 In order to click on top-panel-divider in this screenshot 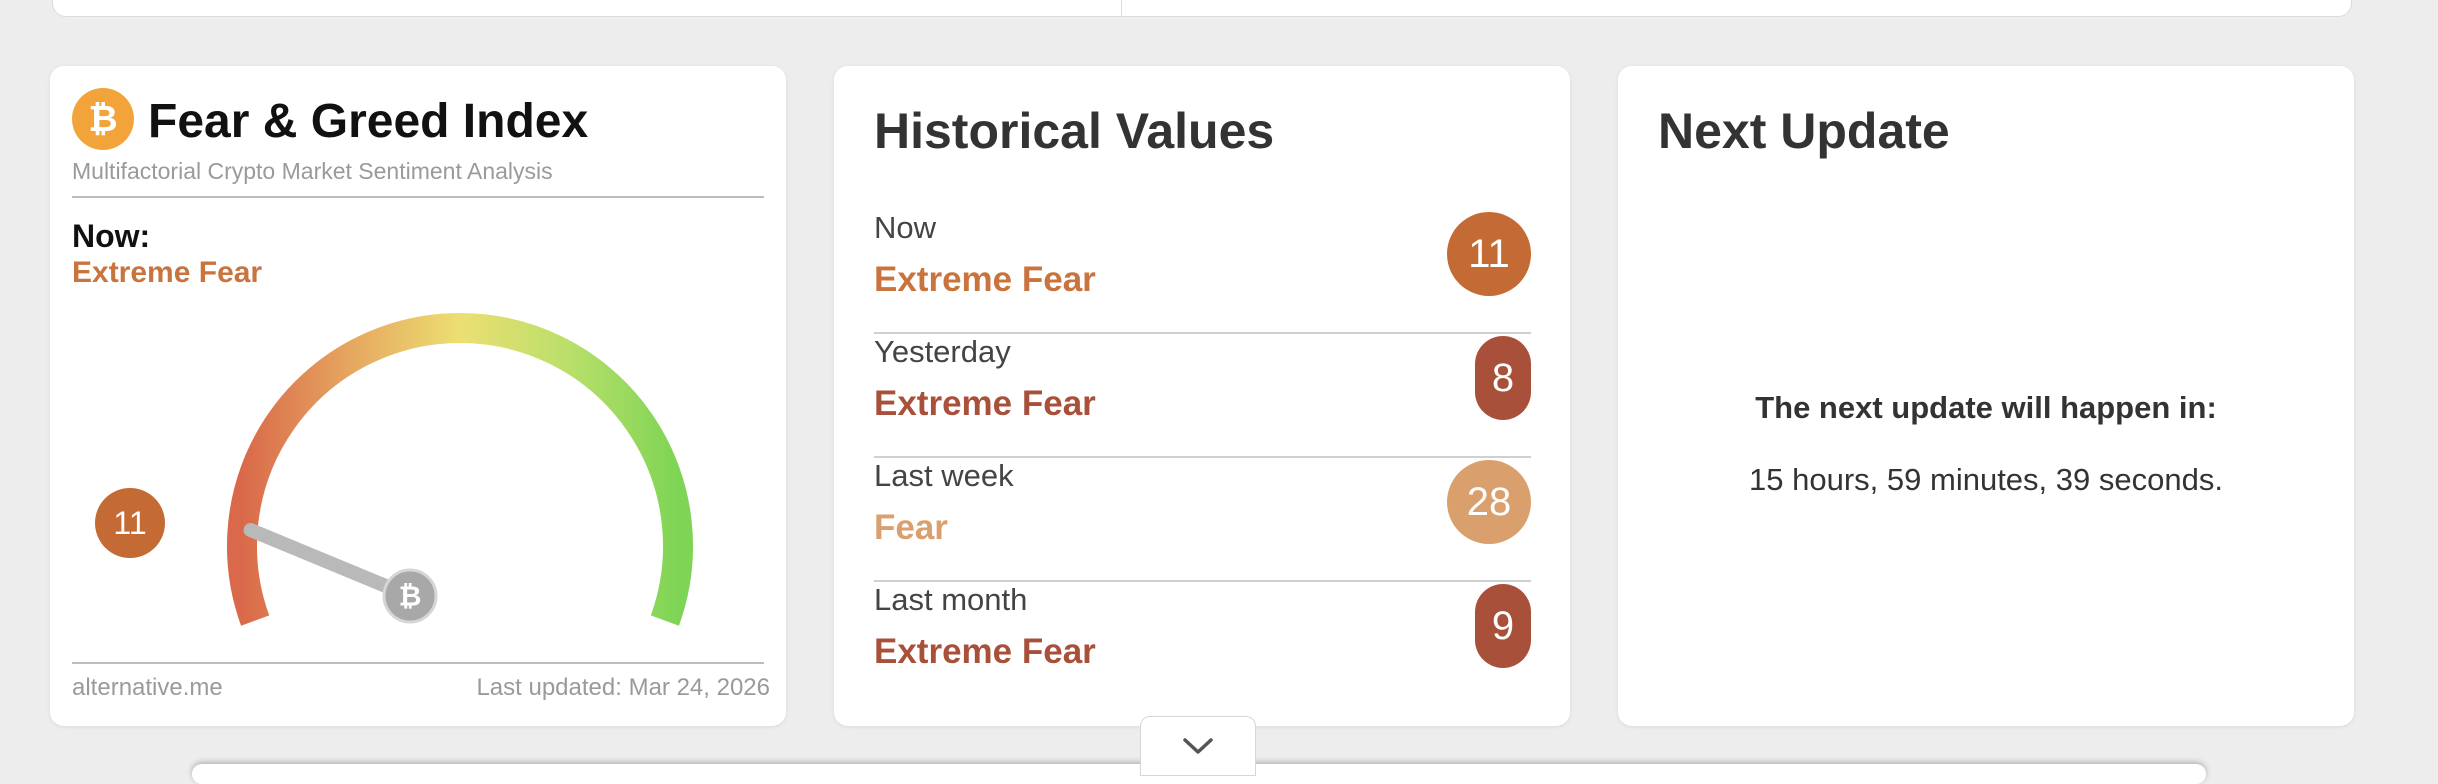, I will do `click(1121, 8)`.